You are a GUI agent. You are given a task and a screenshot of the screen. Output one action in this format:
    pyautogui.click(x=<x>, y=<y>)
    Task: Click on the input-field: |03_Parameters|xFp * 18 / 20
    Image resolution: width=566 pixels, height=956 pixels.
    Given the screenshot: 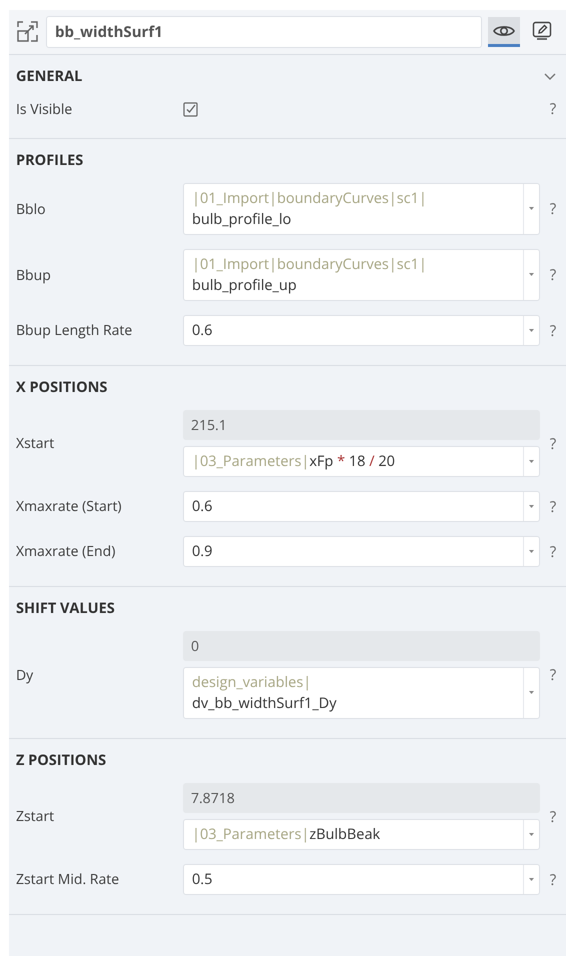 What is the action you would take?
    pyautogui.click(x=361, y=461)
    